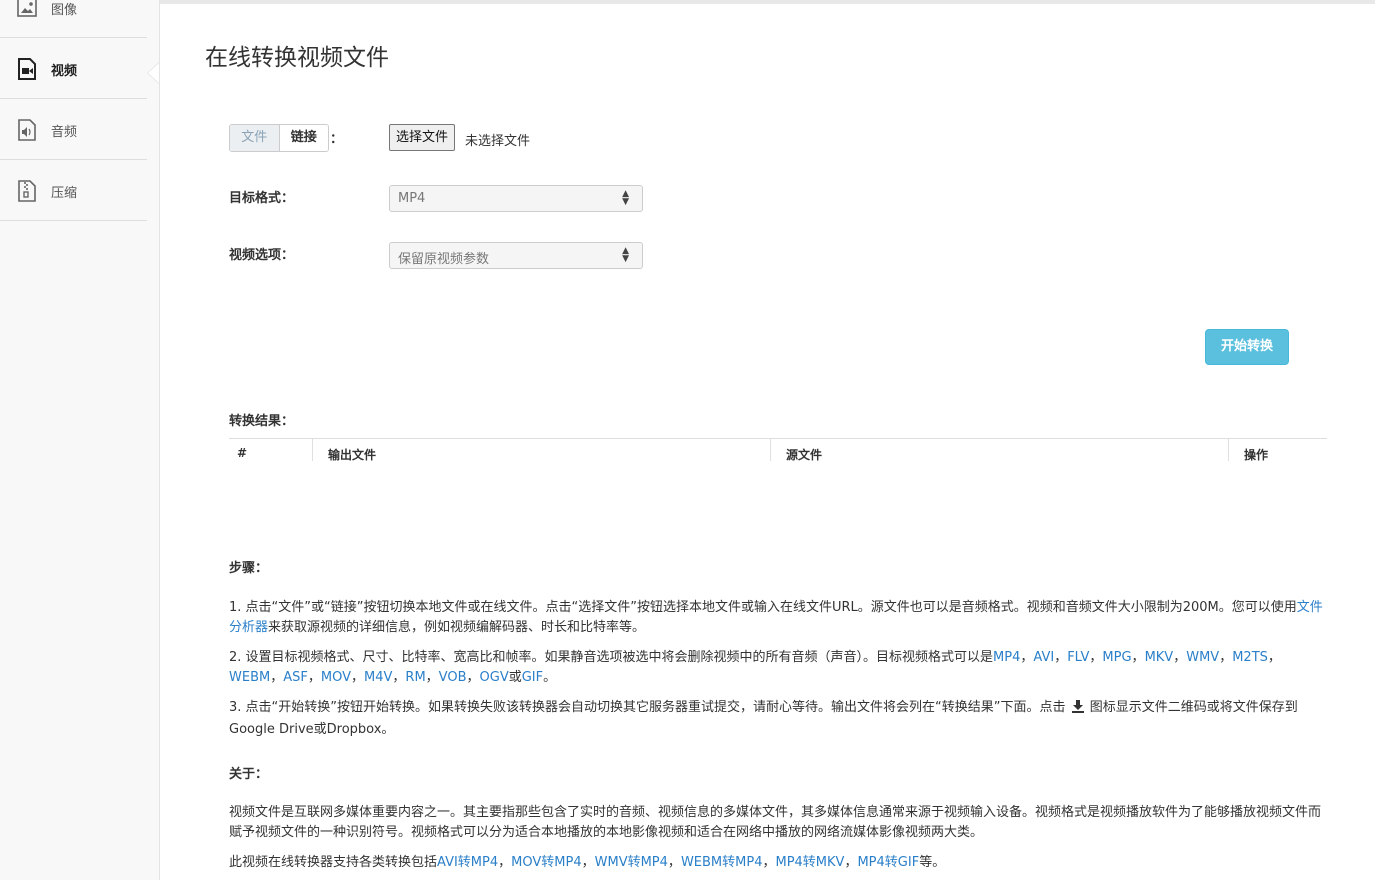 The image size is (1375, 880). Describe the element at coordinates (722, 862) in the screenshot. I see `conversion-link: WEBM转MP4` at that location.